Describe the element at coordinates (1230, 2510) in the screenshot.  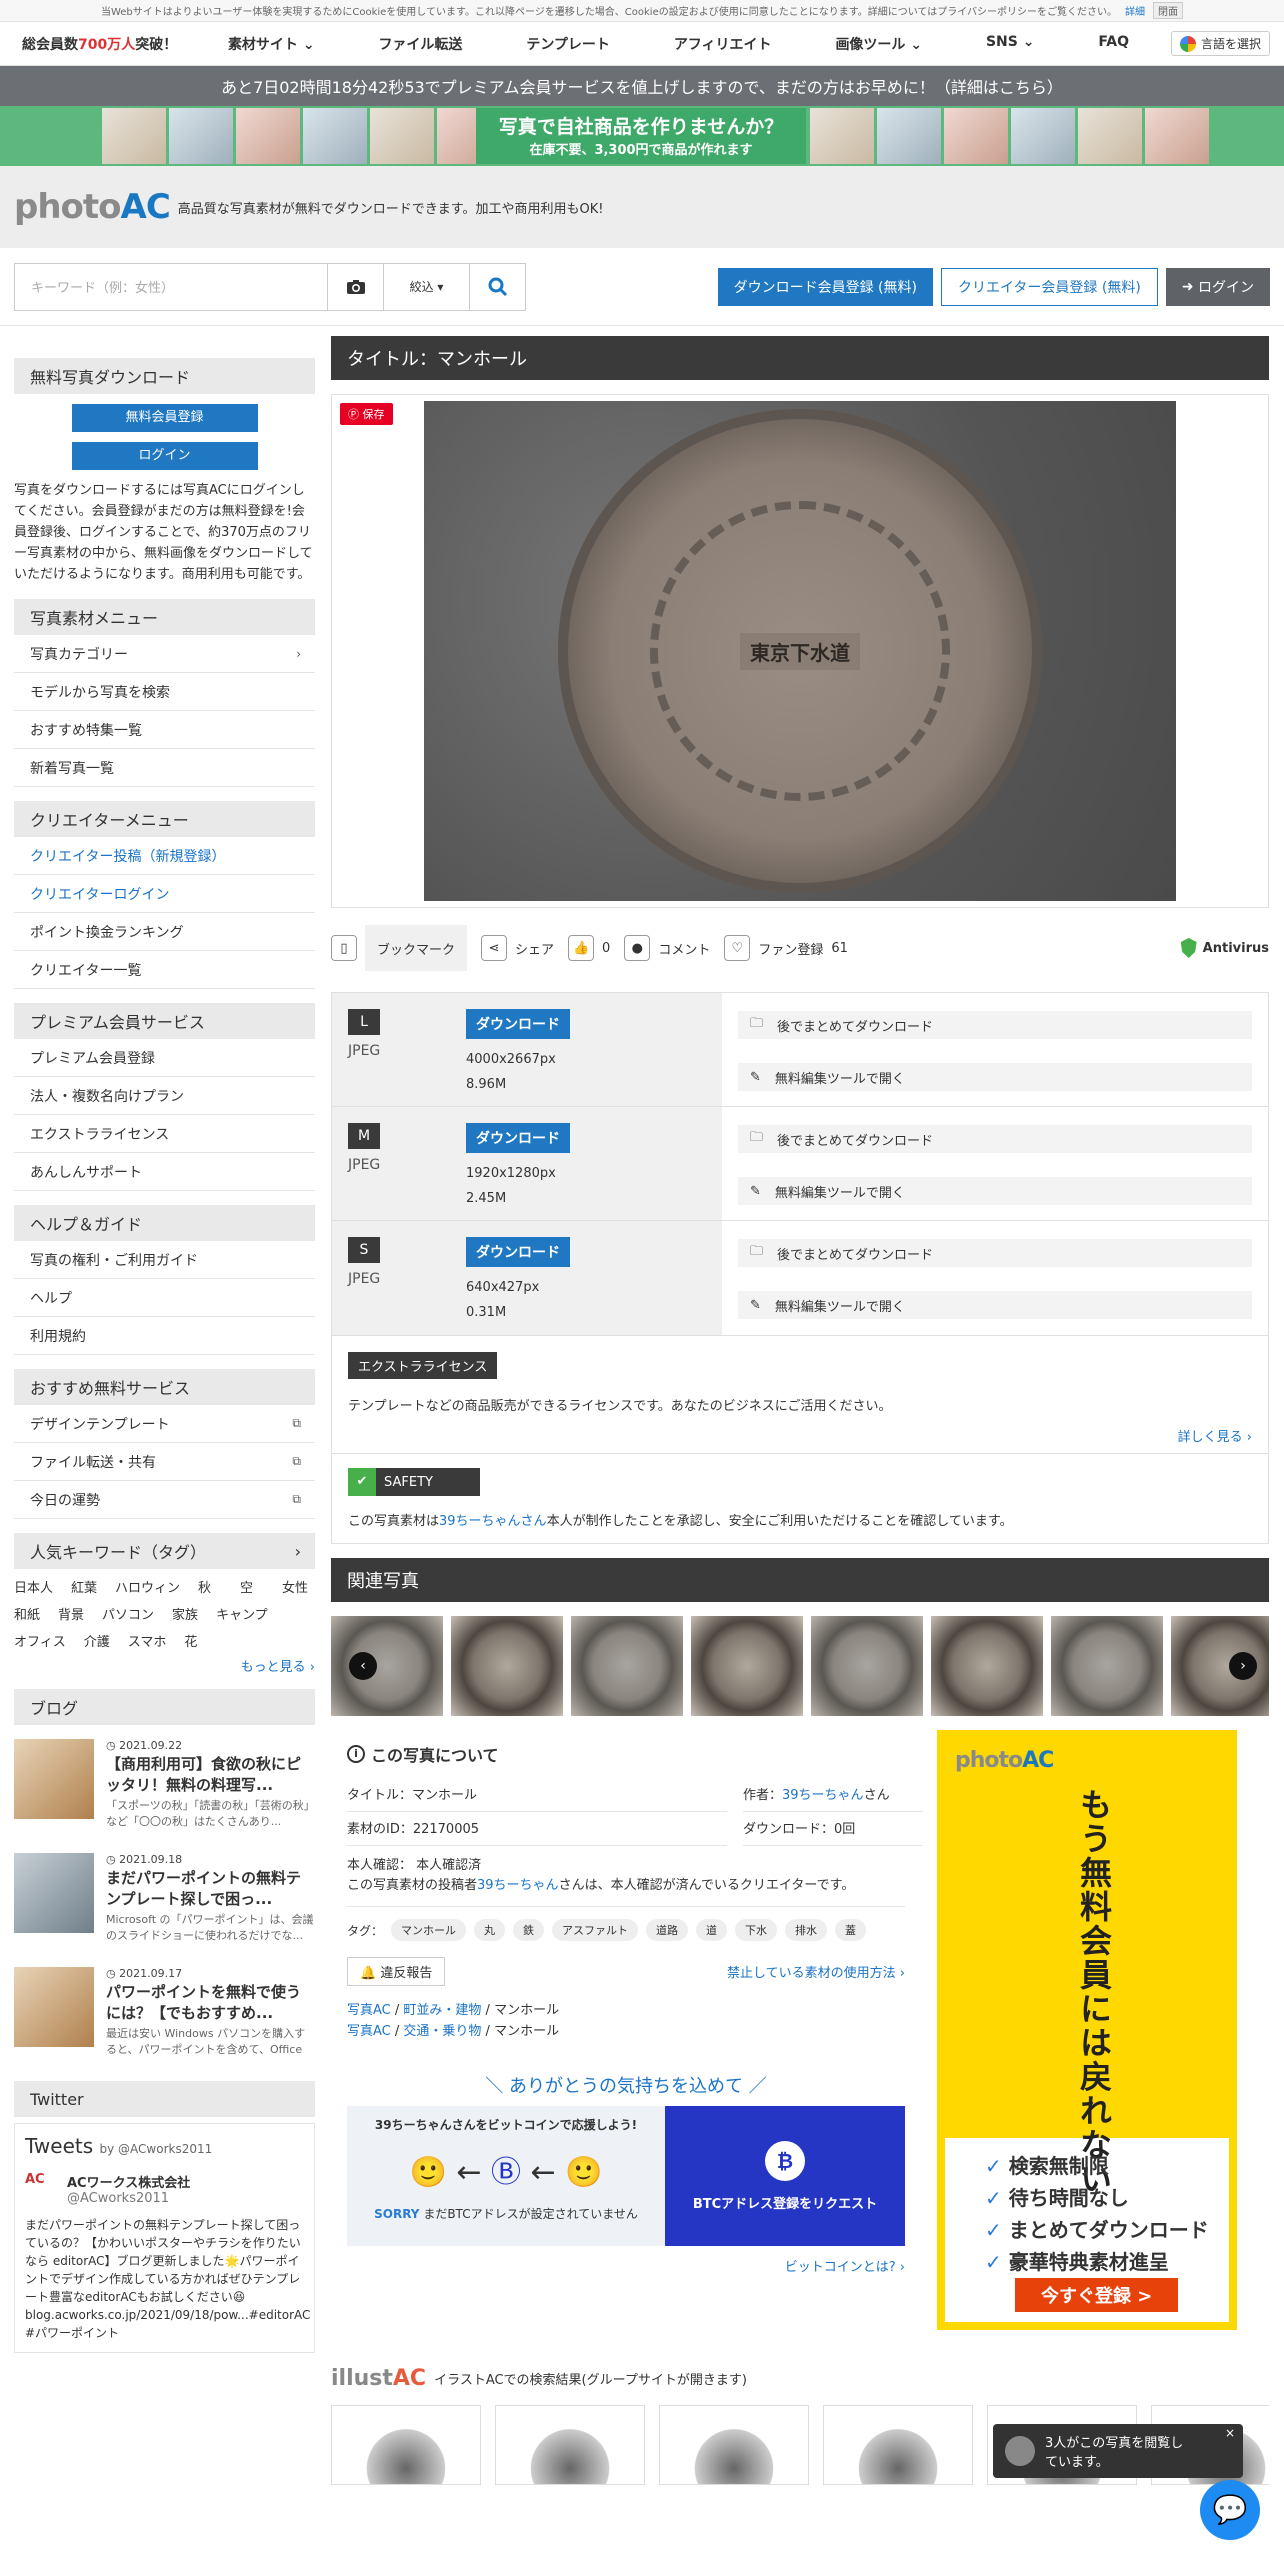
I see `chat-icon: 💬` at that location.